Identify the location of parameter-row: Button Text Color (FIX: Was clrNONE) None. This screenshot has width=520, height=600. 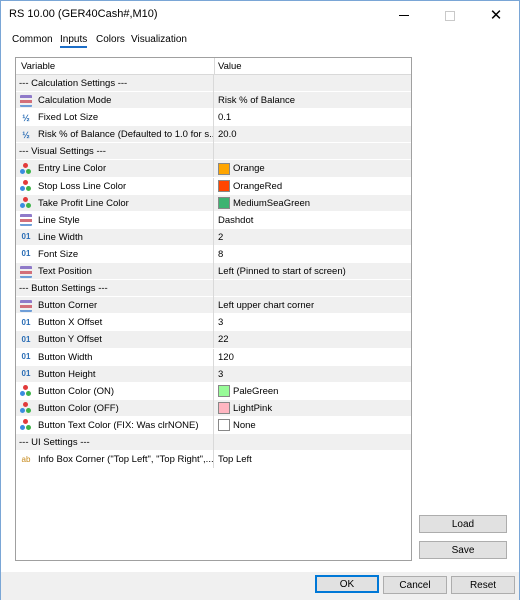
(213, 425).